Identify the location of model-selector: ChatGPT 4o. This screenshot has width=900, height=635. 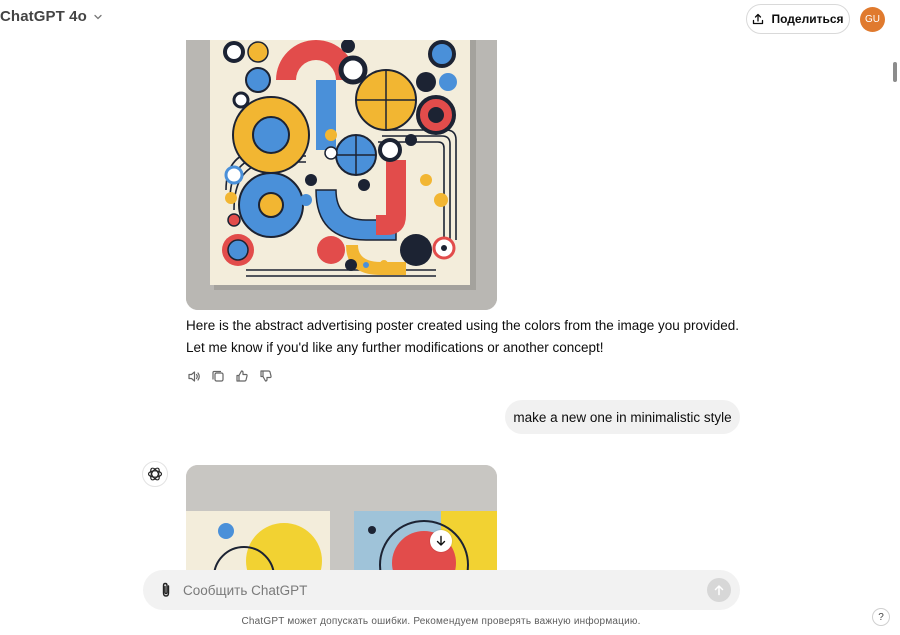
(51, 16).